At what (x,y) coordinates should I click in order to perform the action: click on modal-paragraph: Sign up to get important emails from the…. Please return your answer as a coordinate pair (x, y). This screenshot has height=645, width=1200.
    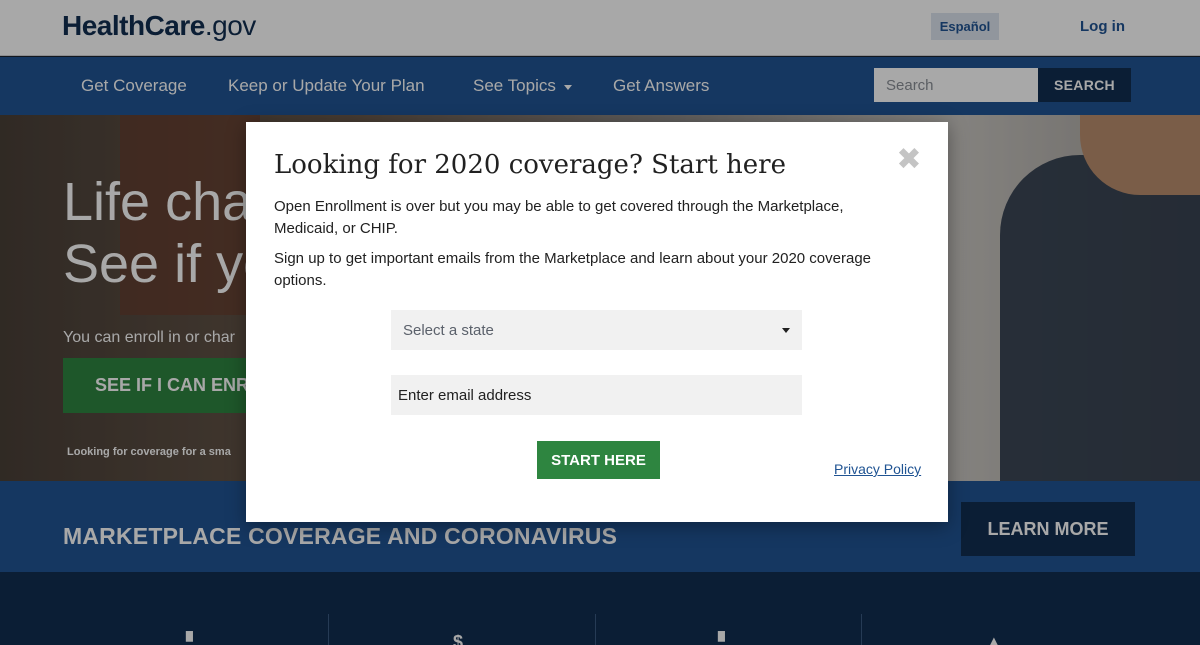
    Looking at the image, I should click on (573, 269).